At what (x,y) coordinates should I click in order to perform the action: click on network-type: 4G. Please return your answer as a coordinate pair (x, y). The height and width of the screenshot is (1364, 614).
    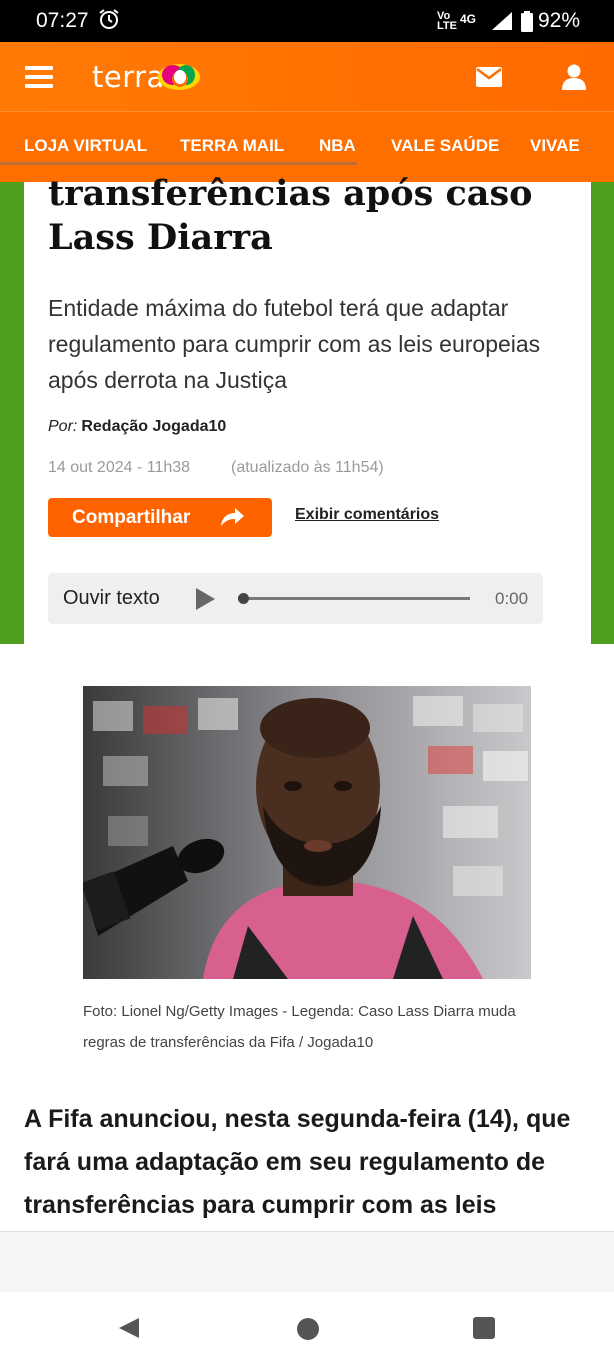
    Looking at the image, I should click on (468, 19).